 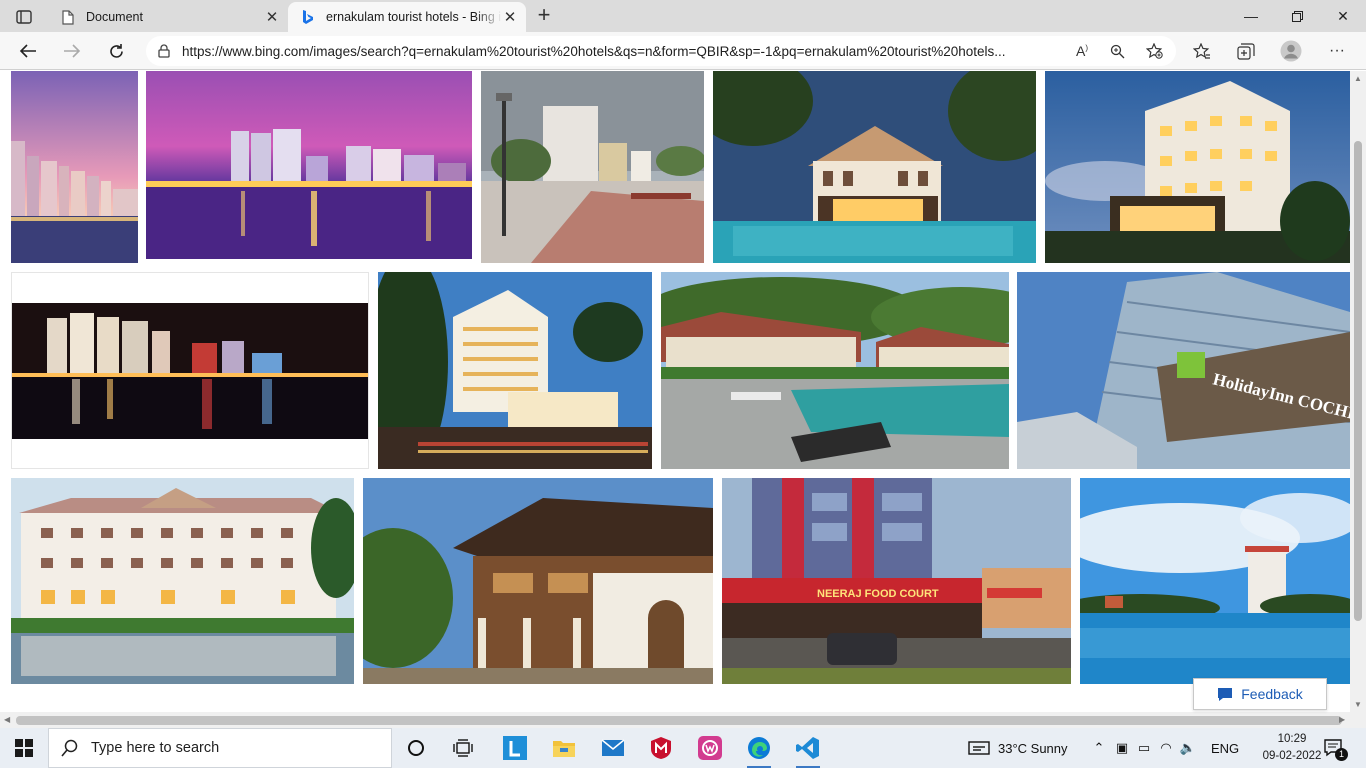 I want to click on tray-icons: ⌃ ▣ ▭ ◠ 🔈, so click(x=1145, y=748).